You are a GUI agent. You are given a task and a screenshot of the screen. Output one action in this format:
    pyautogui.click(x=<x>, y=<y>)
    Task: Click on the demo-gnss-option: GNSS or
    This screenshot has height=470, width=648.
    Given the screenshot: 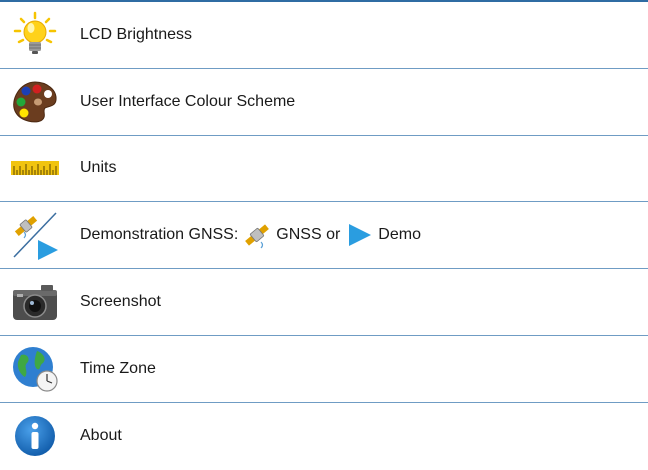 What is the action you would take?
    pyautogui.click(x=308, y=235)
    